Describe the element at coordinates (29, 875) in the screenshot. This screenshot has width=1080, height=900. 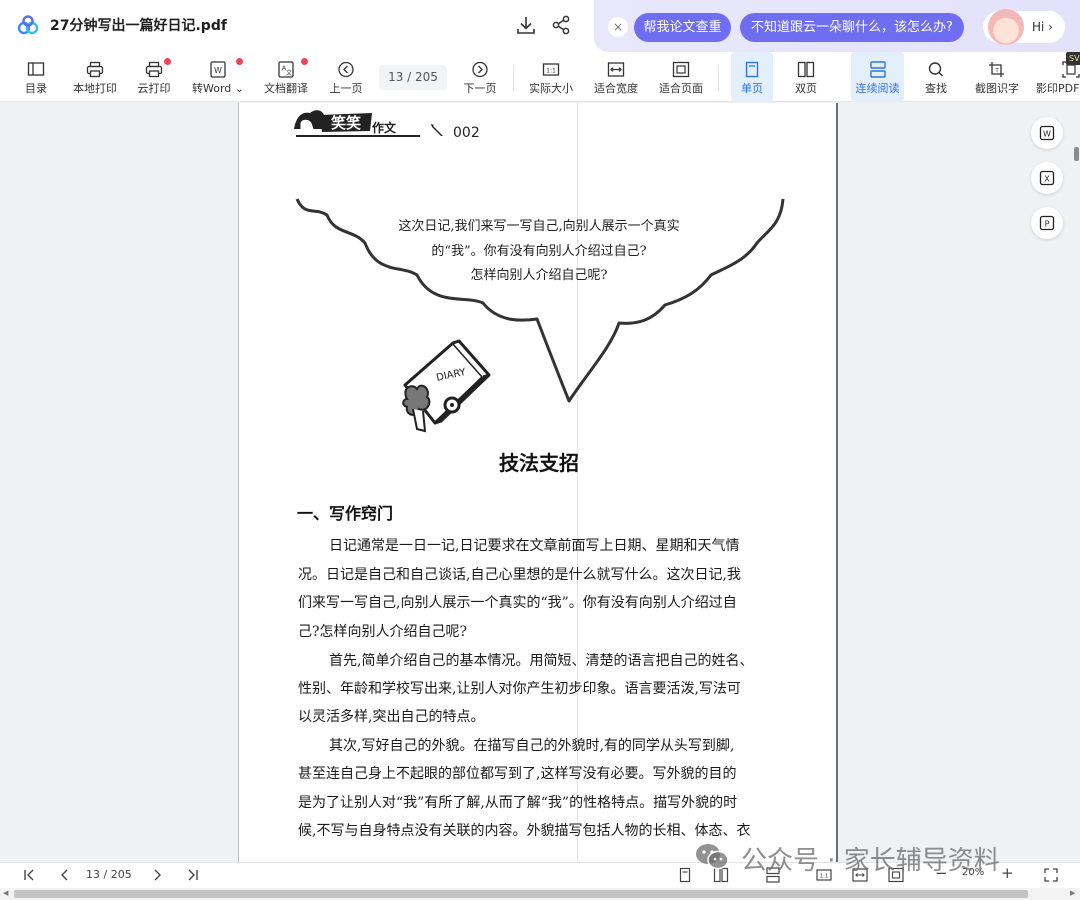
I see `first-page-icon` at that location.